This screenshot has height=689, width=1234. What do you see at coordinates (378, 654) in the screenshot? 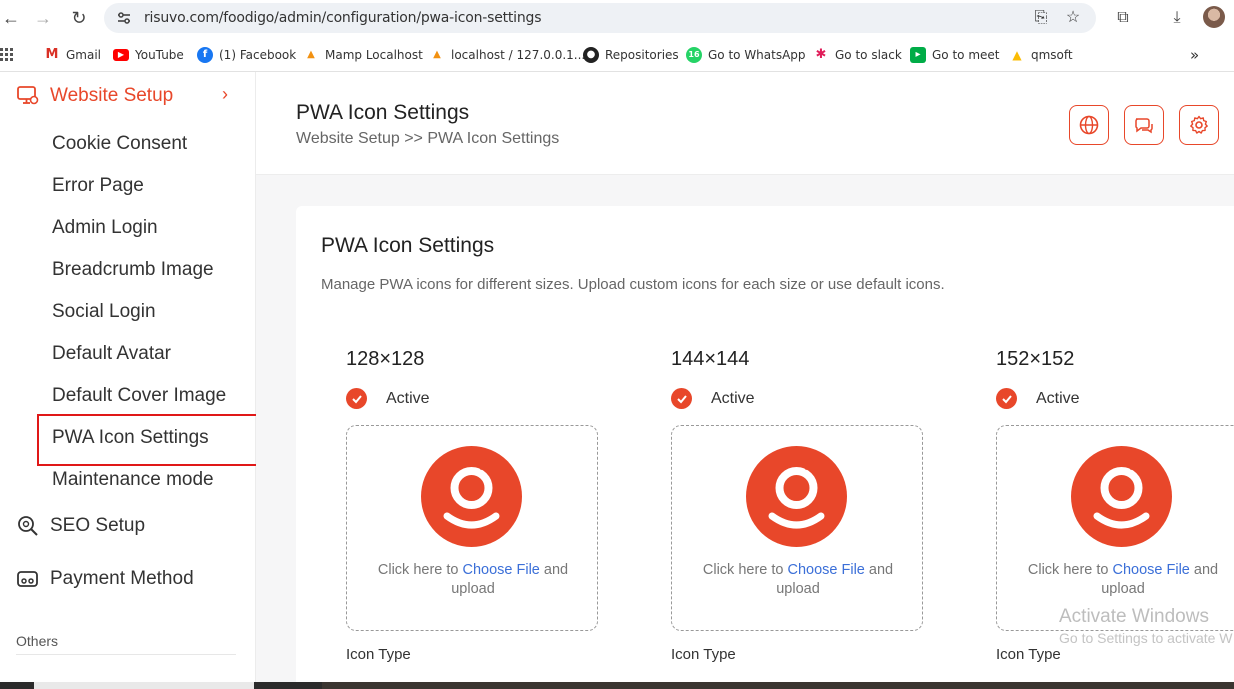
I see `icon-type-label: Icon Type` at bounding box center [378, 654].